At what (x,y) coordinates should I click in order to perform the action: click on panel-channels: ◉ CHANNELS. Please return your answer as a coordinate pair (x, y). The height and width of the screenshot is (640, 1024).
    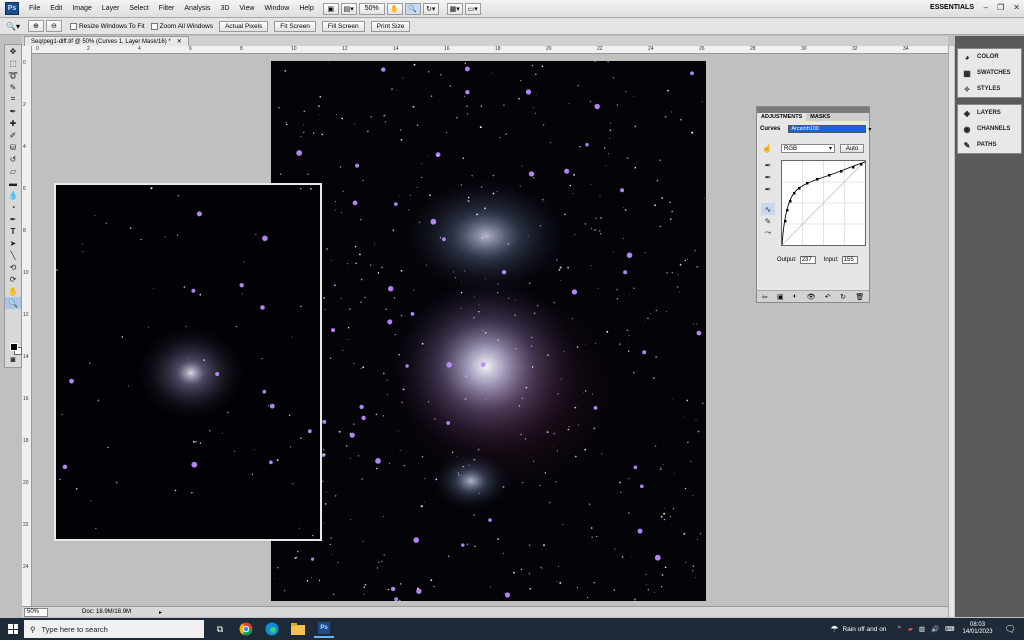
    Looking at the image, I should click on (989, 129).